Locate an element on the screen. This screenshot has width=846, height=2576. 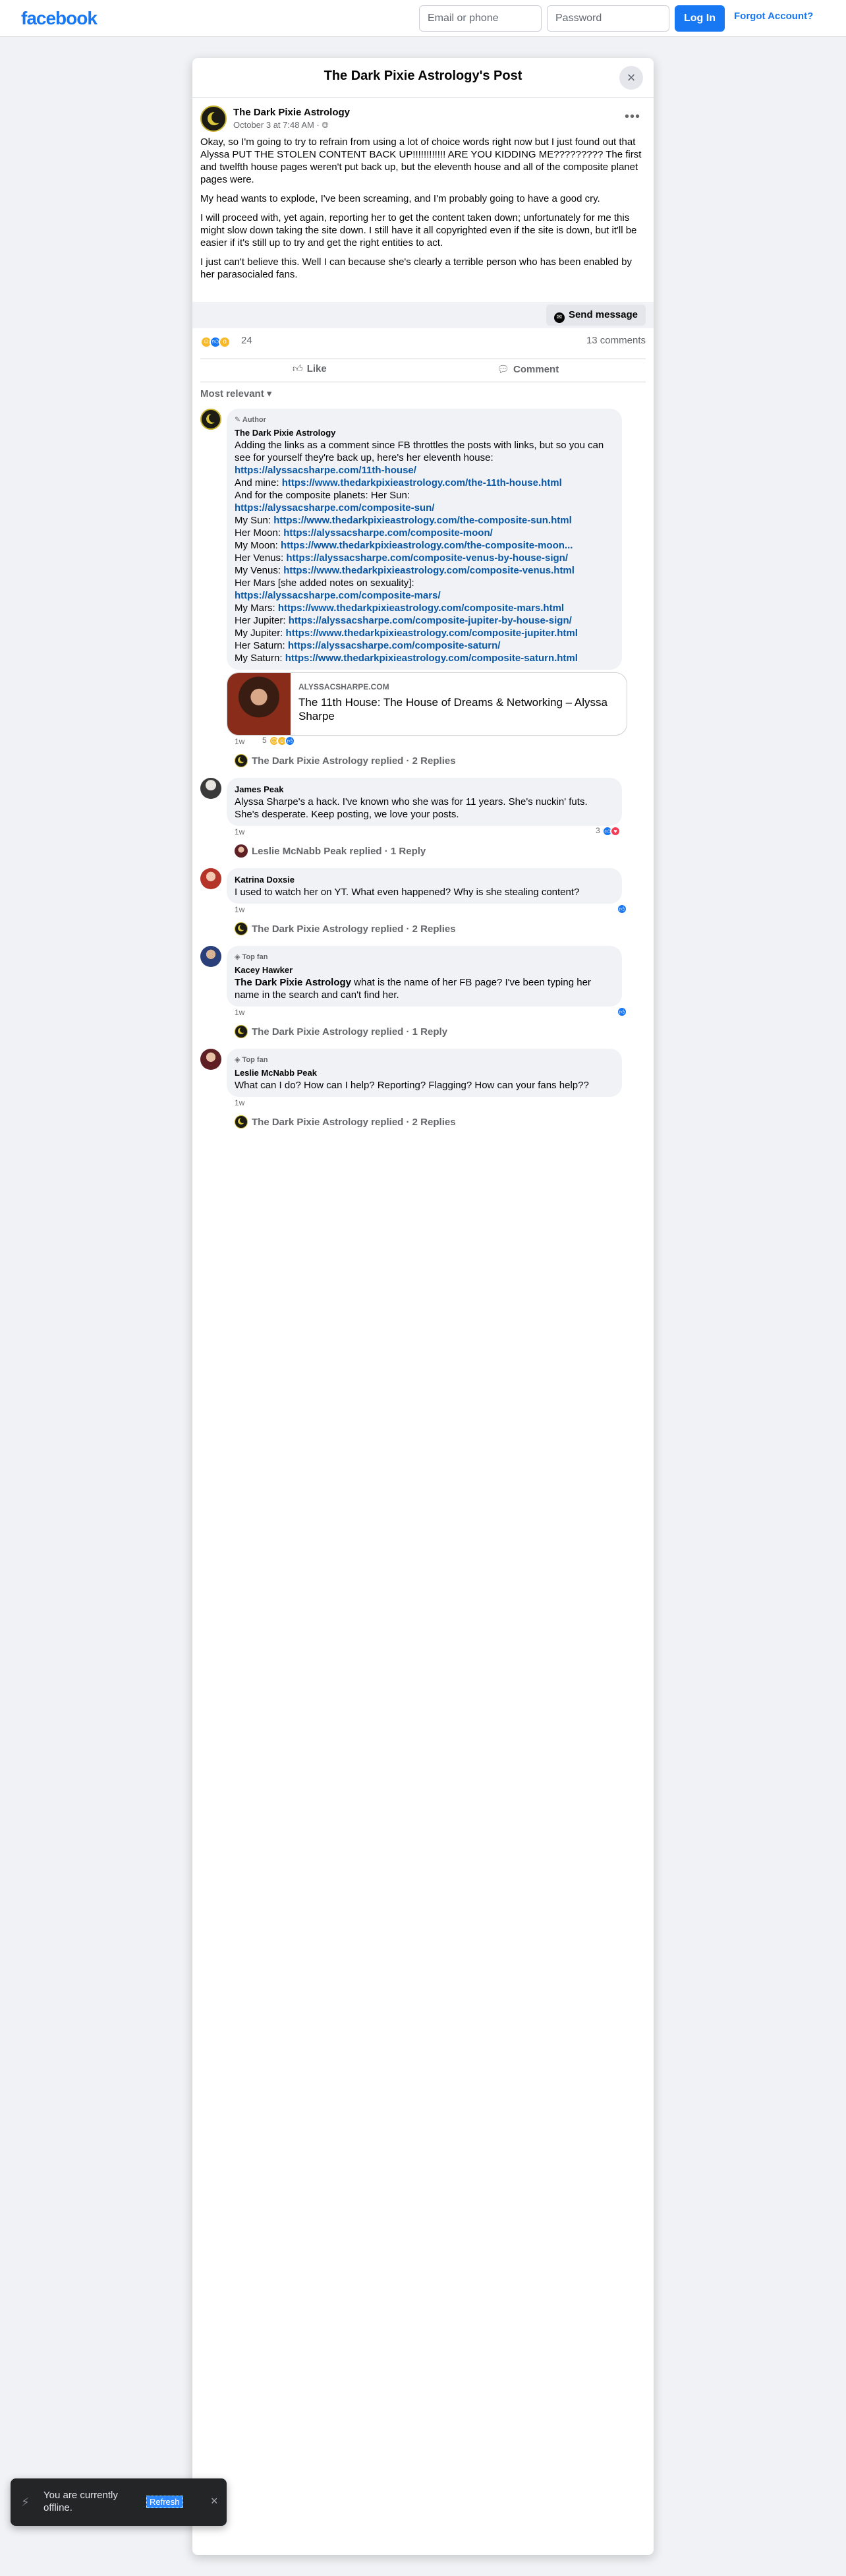
sort-dropdown: Most relevant ▾ is located at coordinates (235, 393).